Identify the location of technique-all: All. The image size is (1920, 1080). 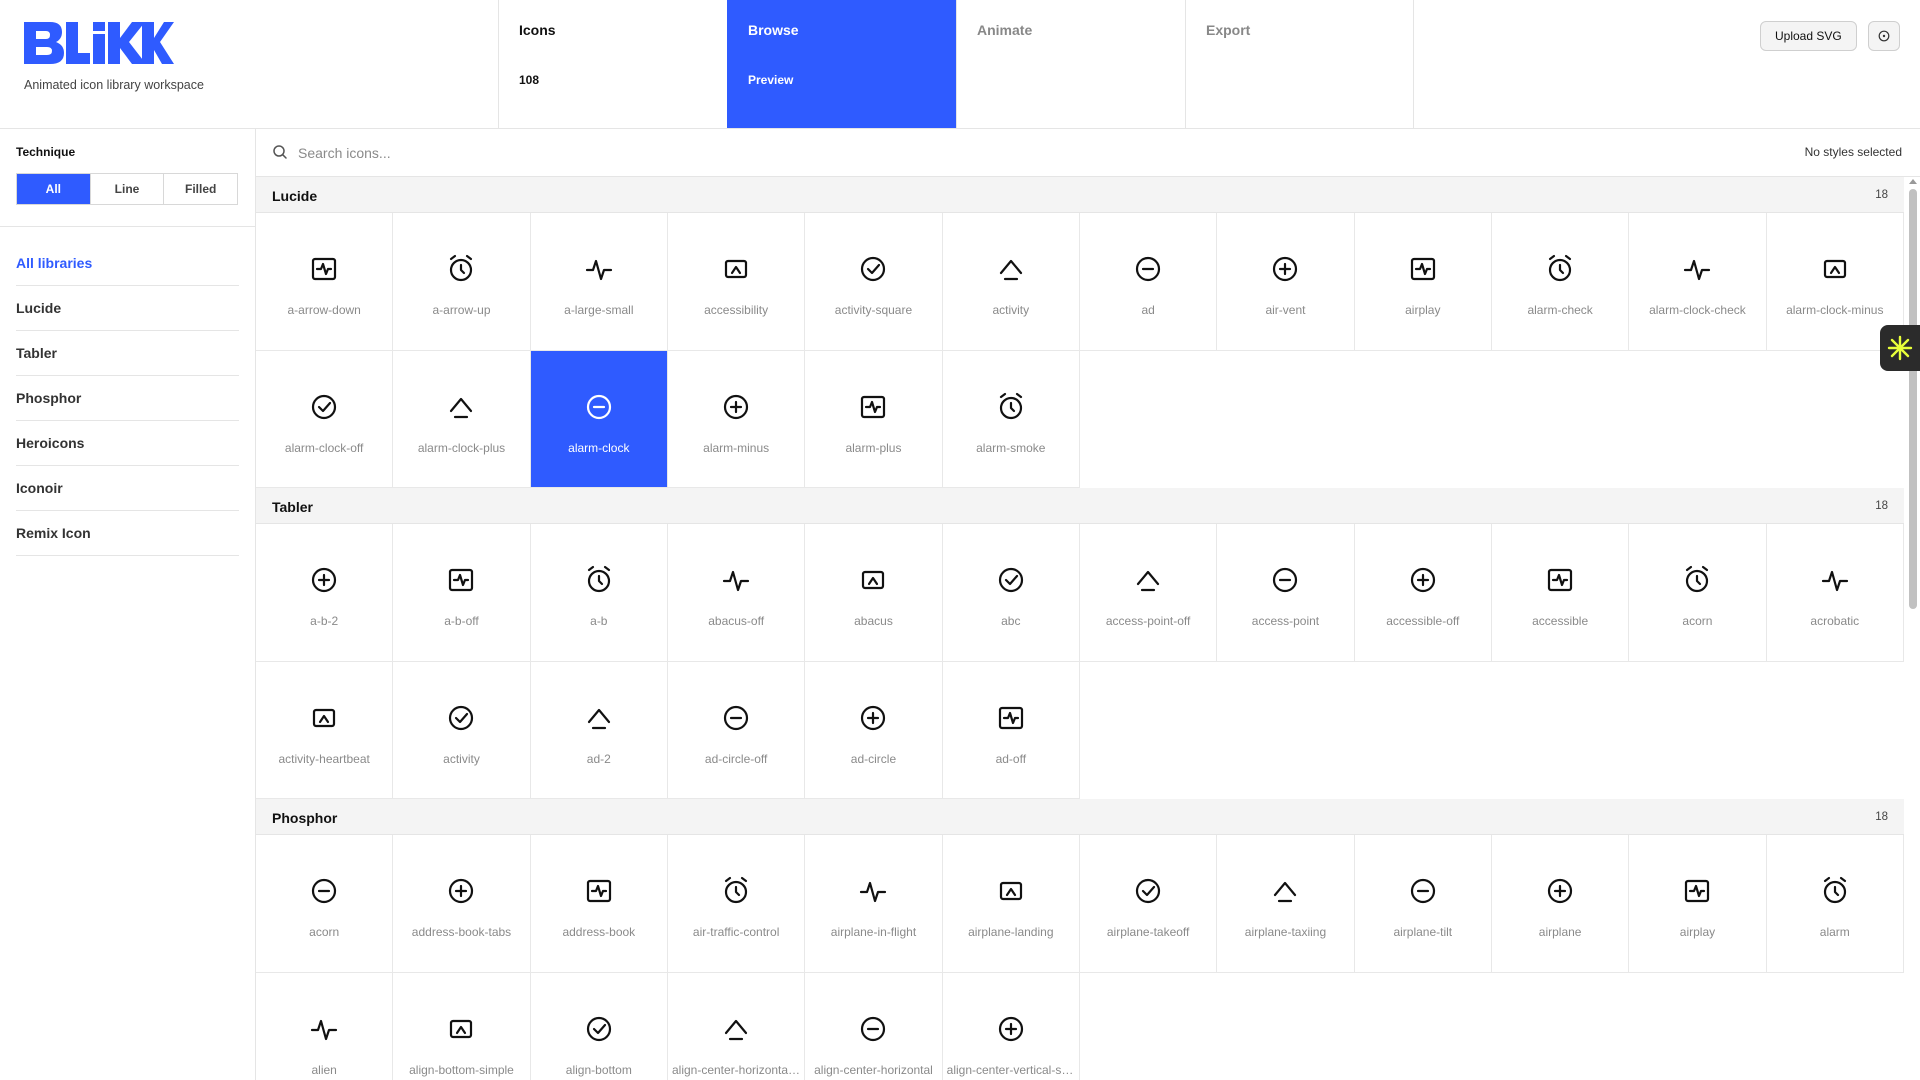
(53, 189).